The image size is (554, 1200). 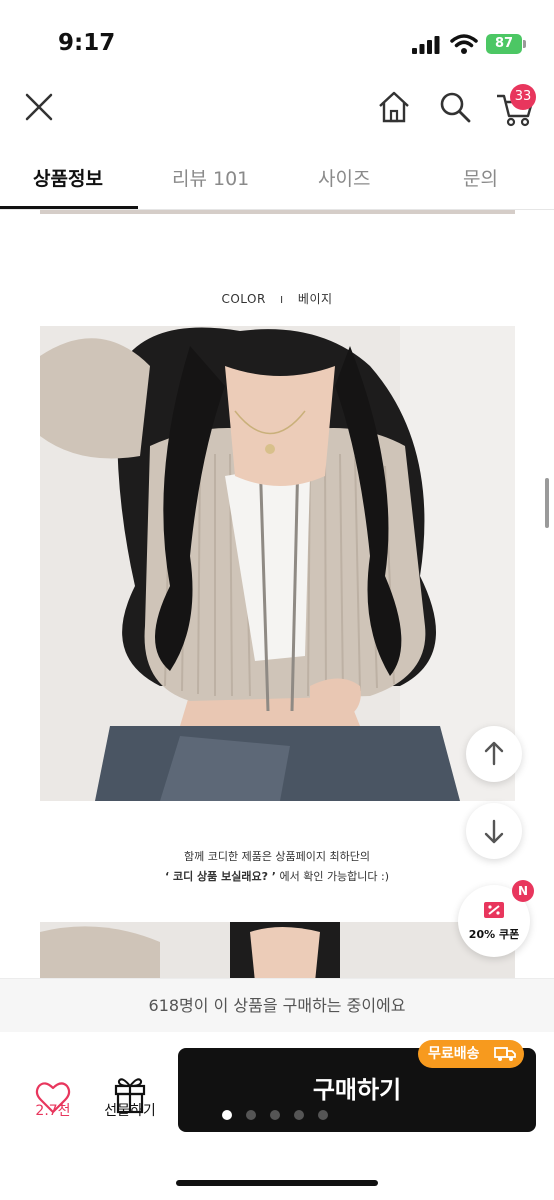 What do you see at coordinates (315, 299) in the screenshot?
I see `color-value: 베이지` at bounding box center [315, 299].